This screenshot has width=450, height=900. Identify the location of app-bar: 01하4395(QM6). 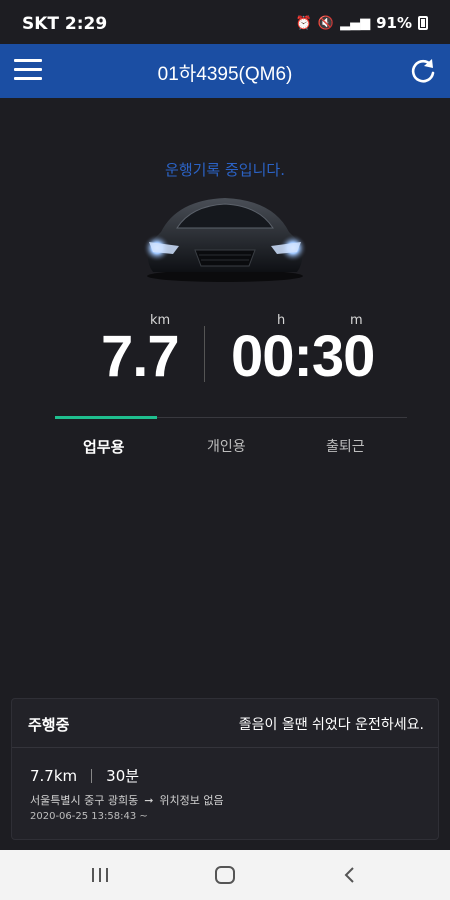
(225, 71).